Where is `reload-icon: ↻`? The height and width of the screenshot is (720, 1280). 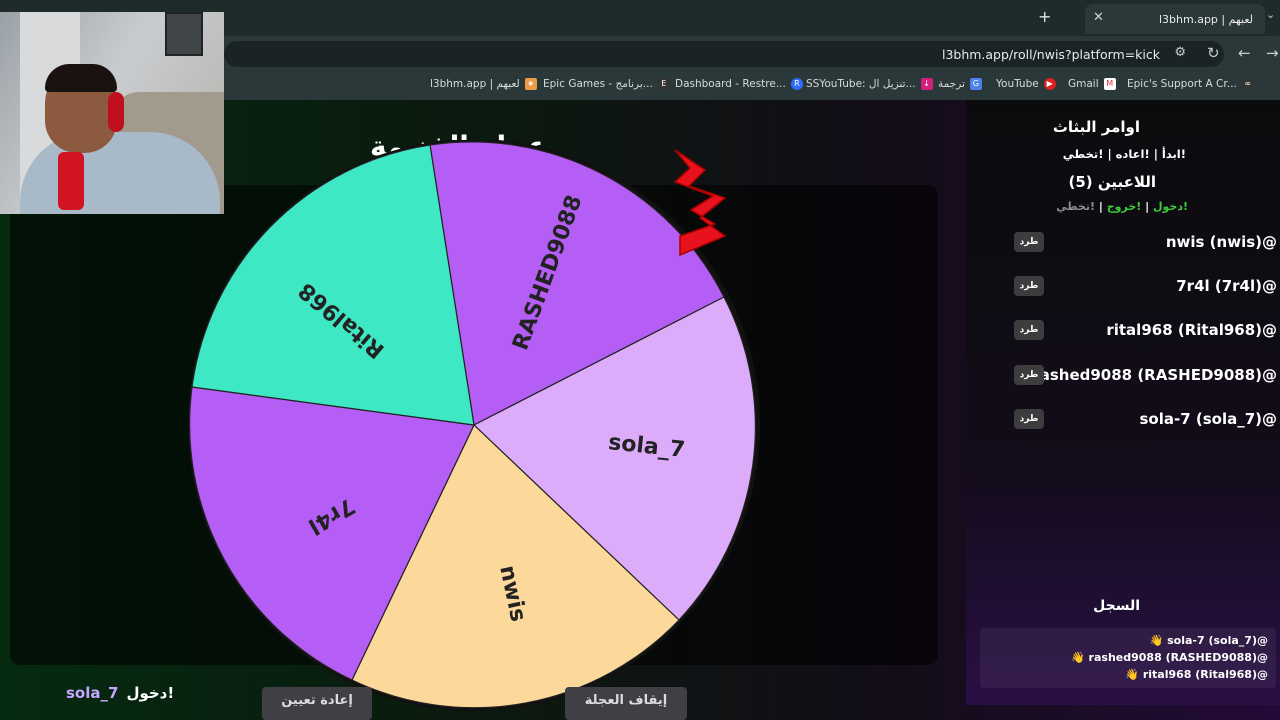
reload-icon: ↻ is located at coordinates (1213, 53).